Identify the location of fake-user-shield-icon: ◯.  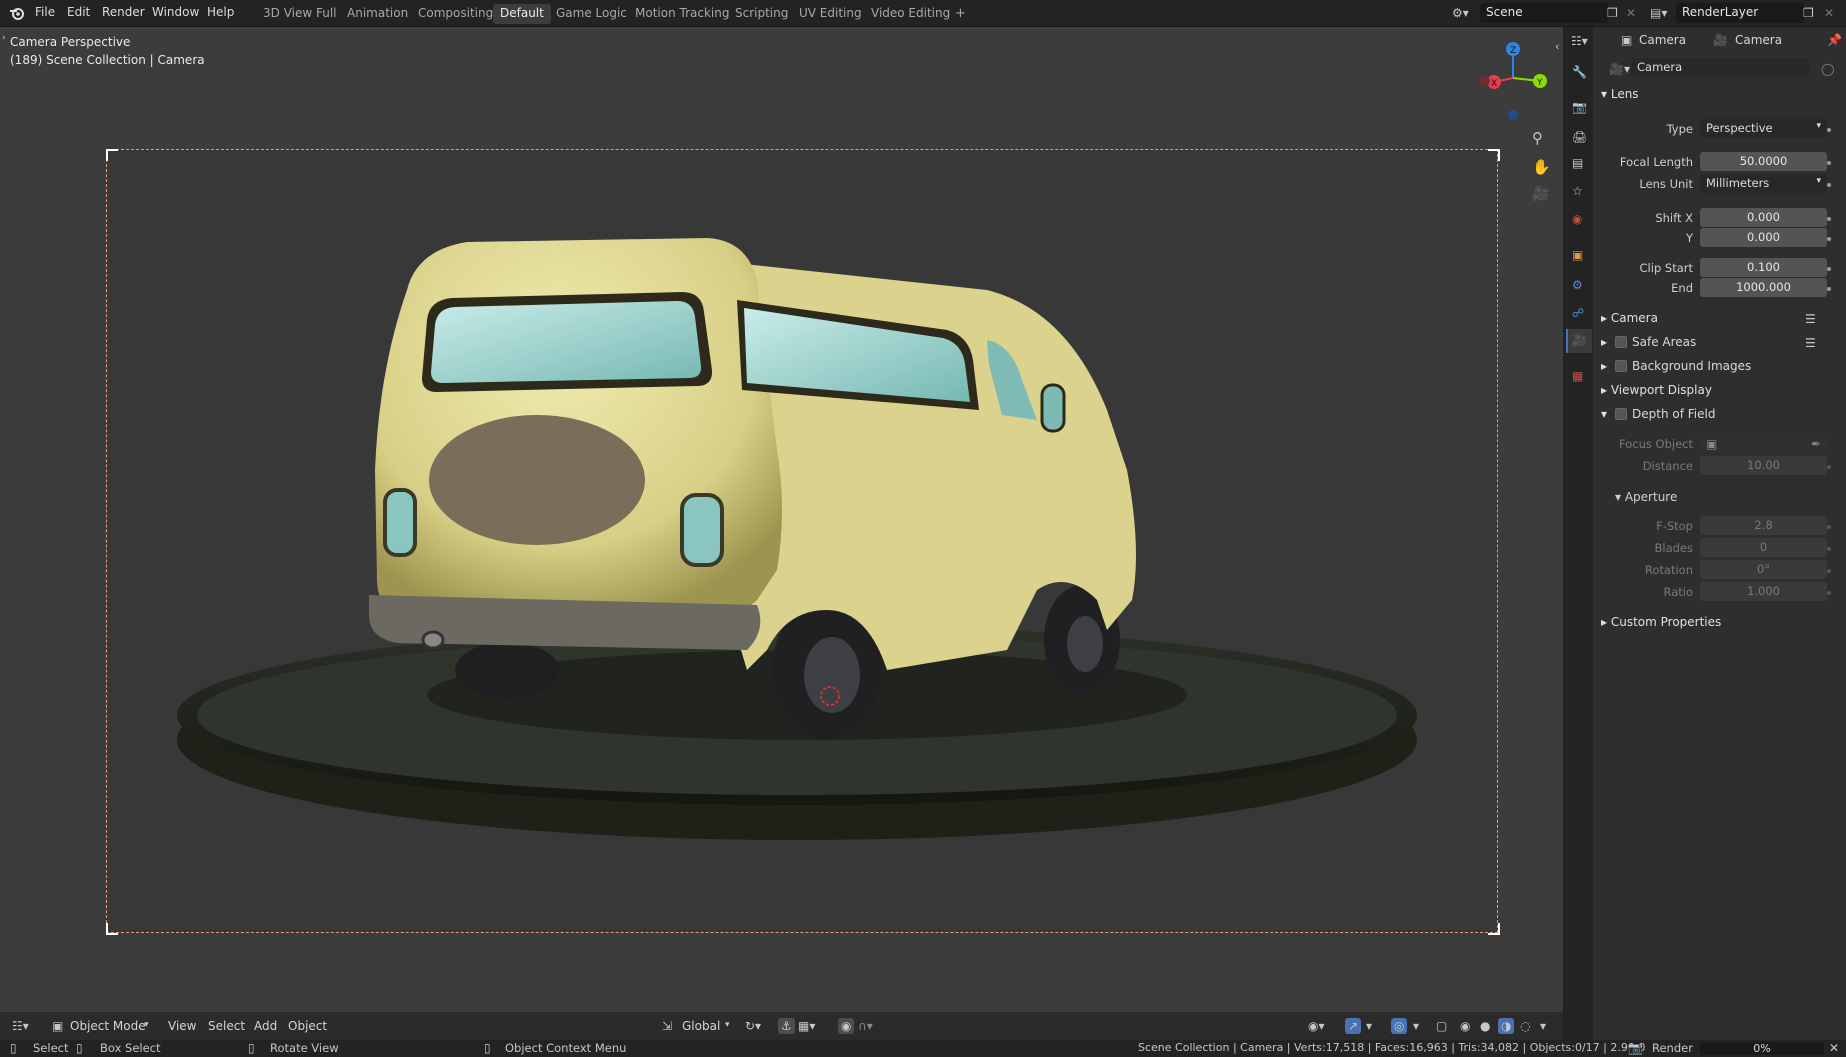
(1827, 69).